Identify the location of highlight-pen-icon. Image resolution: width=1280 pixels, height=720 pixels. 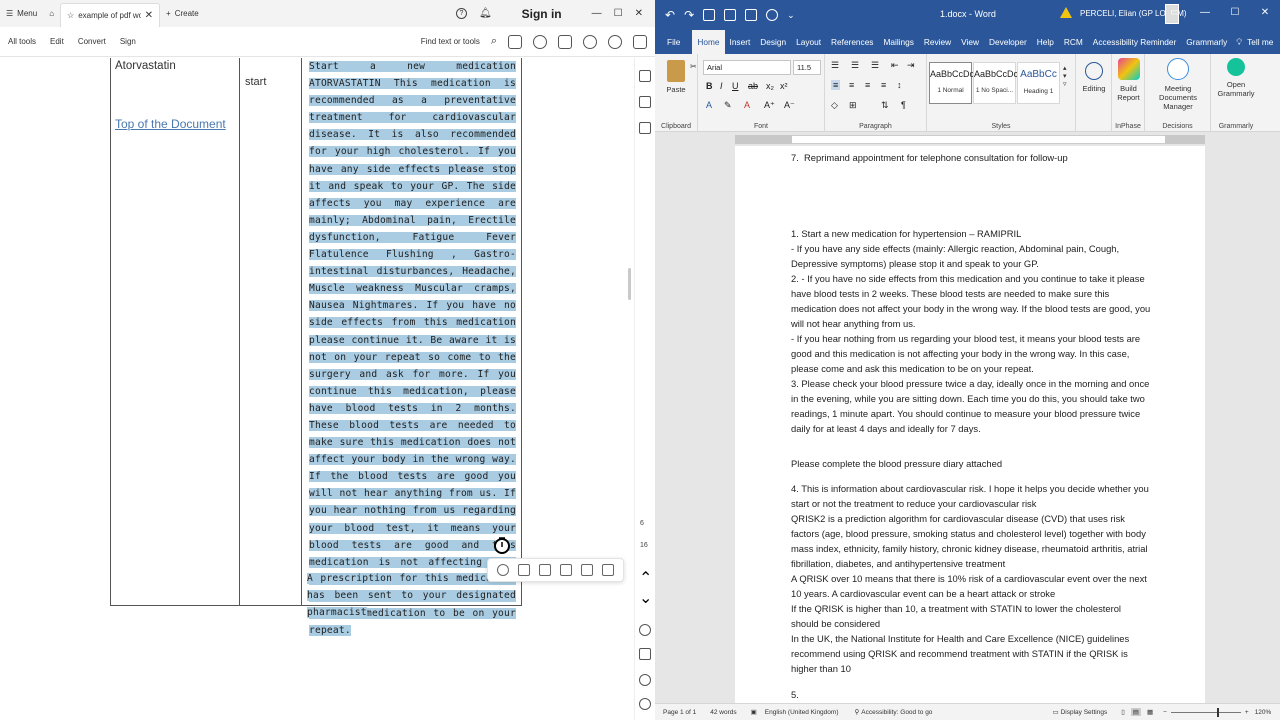
(502, 570).